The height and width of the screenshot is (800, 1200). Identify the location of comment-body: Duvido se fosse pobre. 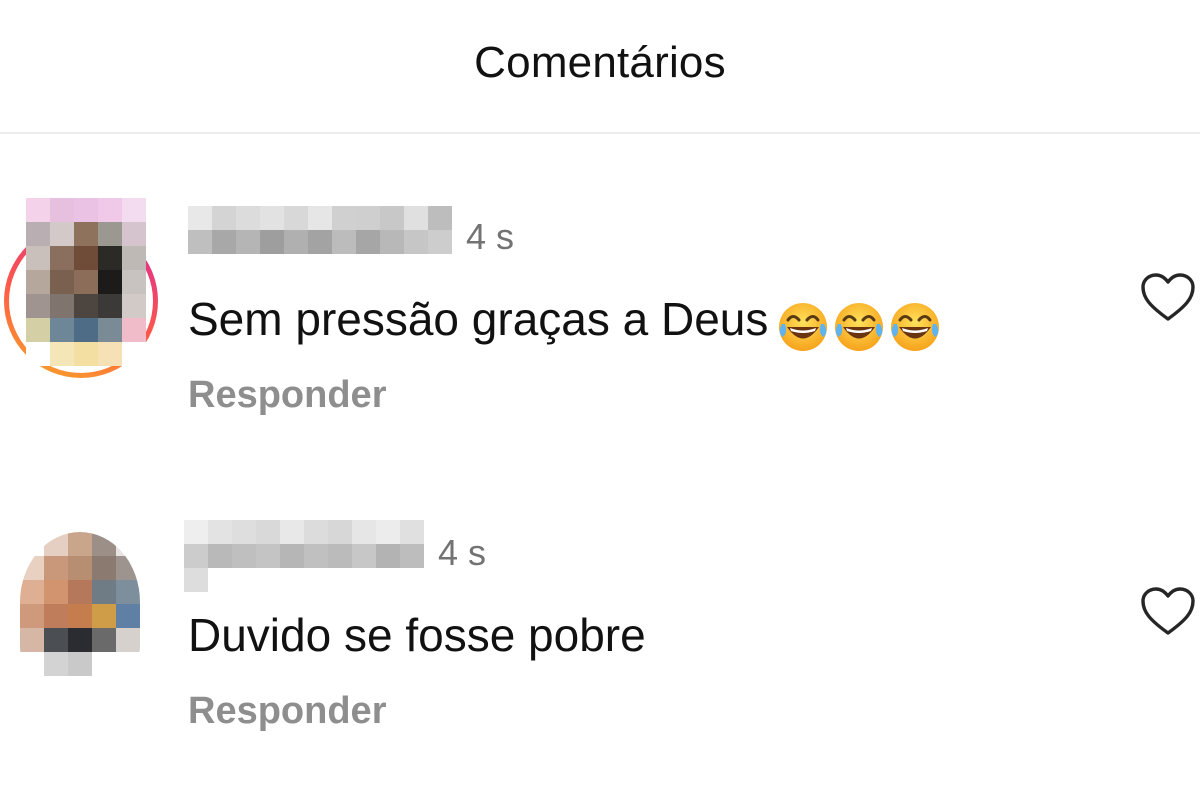
(417, 635).